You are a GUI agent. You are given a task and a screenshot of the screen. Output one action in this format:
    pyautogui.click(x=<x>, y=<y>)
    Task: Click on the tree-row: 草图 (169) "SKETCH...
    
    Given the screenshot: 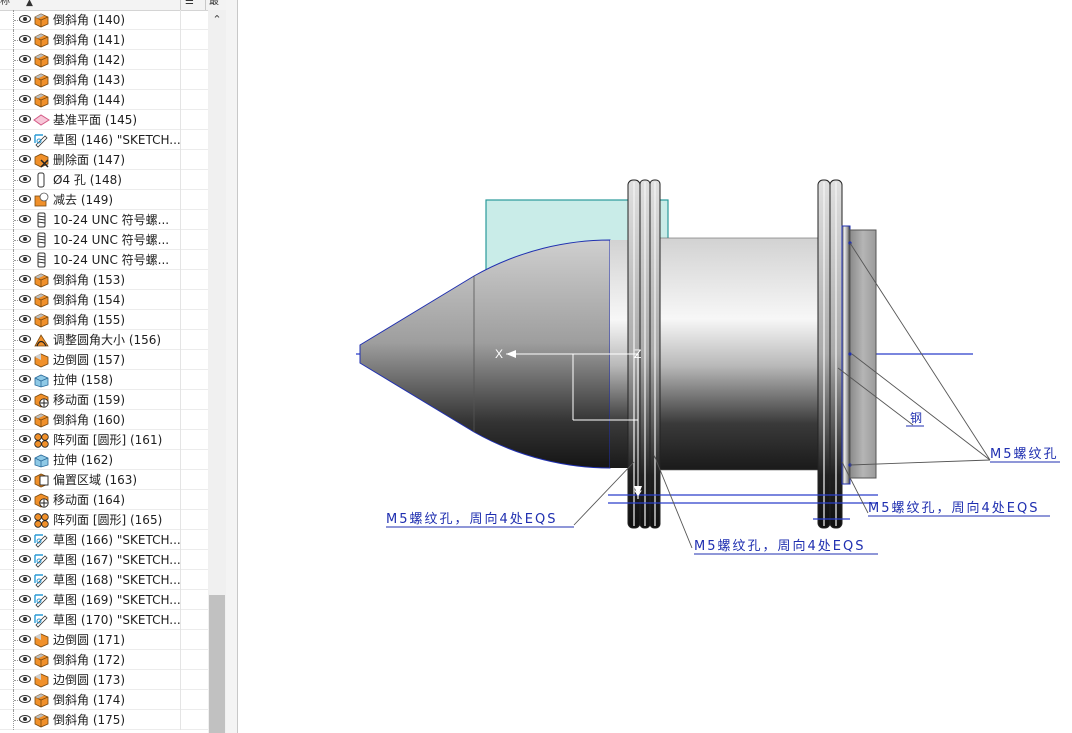 What is the action you would take?
    pyautogui.click(x=104, y=600)
    